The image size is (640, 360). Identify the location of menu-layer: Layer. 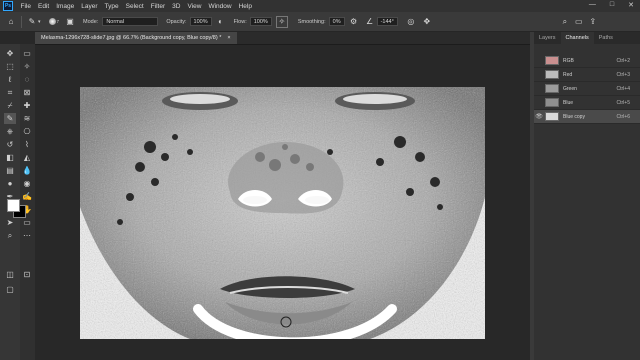
(89, 6).